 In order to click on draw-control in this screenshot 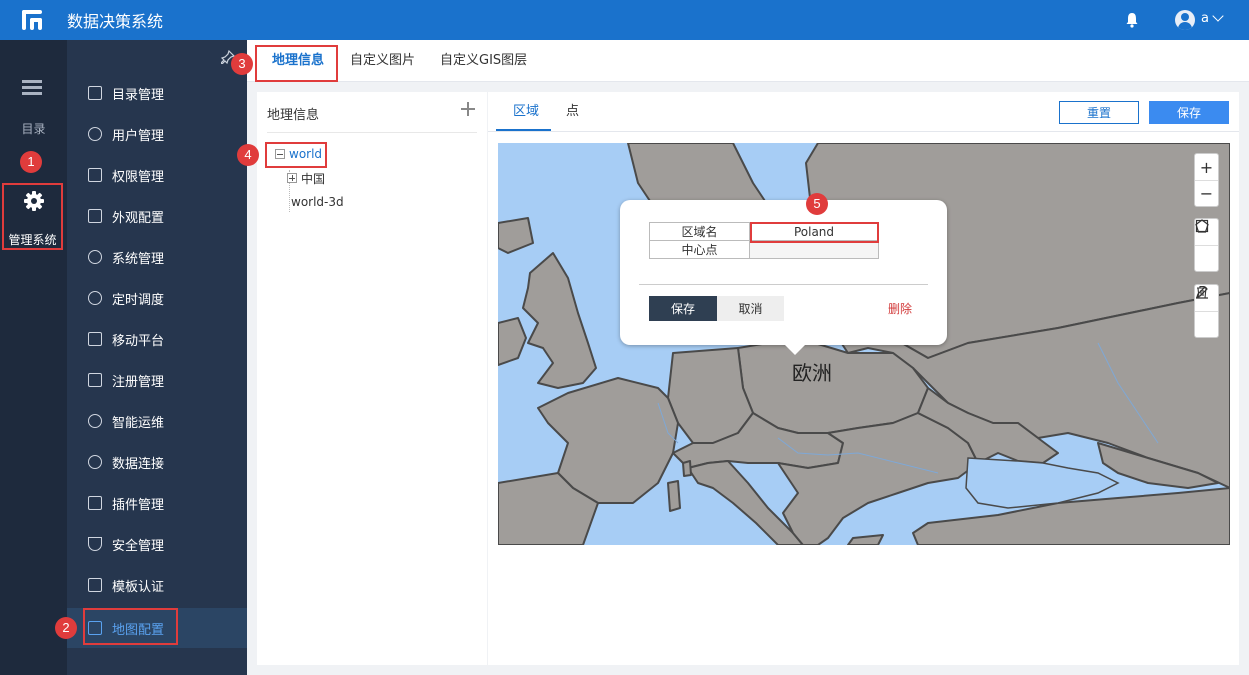, I will do `click(1206, 245)`.